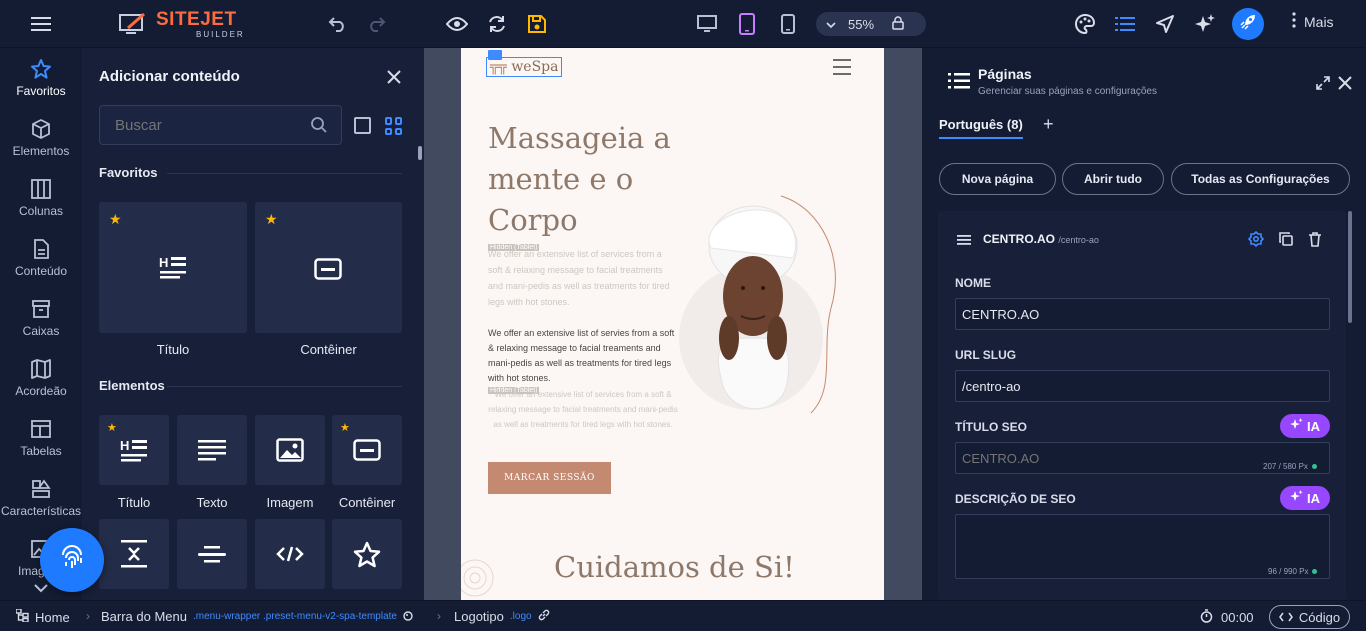 This screenshot has height=631, width=1366. Describe the element at coordinates (588, 179) in the screenshot. I see `hero-title: Massageia a mente e o Corpo` at that location.